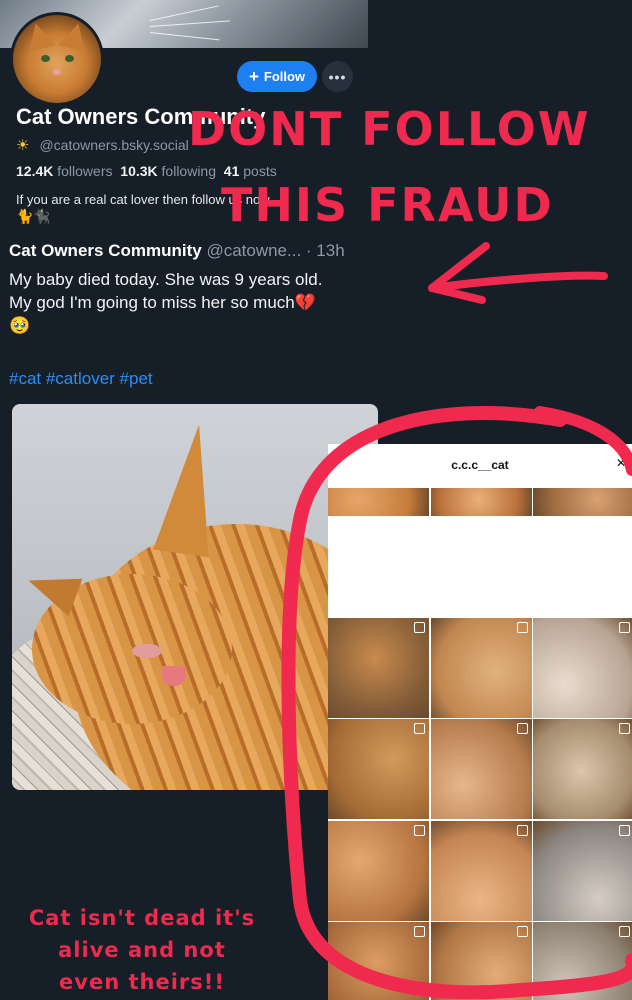 The image size is (632, 1000). Describe the element at coordinates (387, 205) in the screenshot. I see `warning-headline: THIS FRAUD` at that location.